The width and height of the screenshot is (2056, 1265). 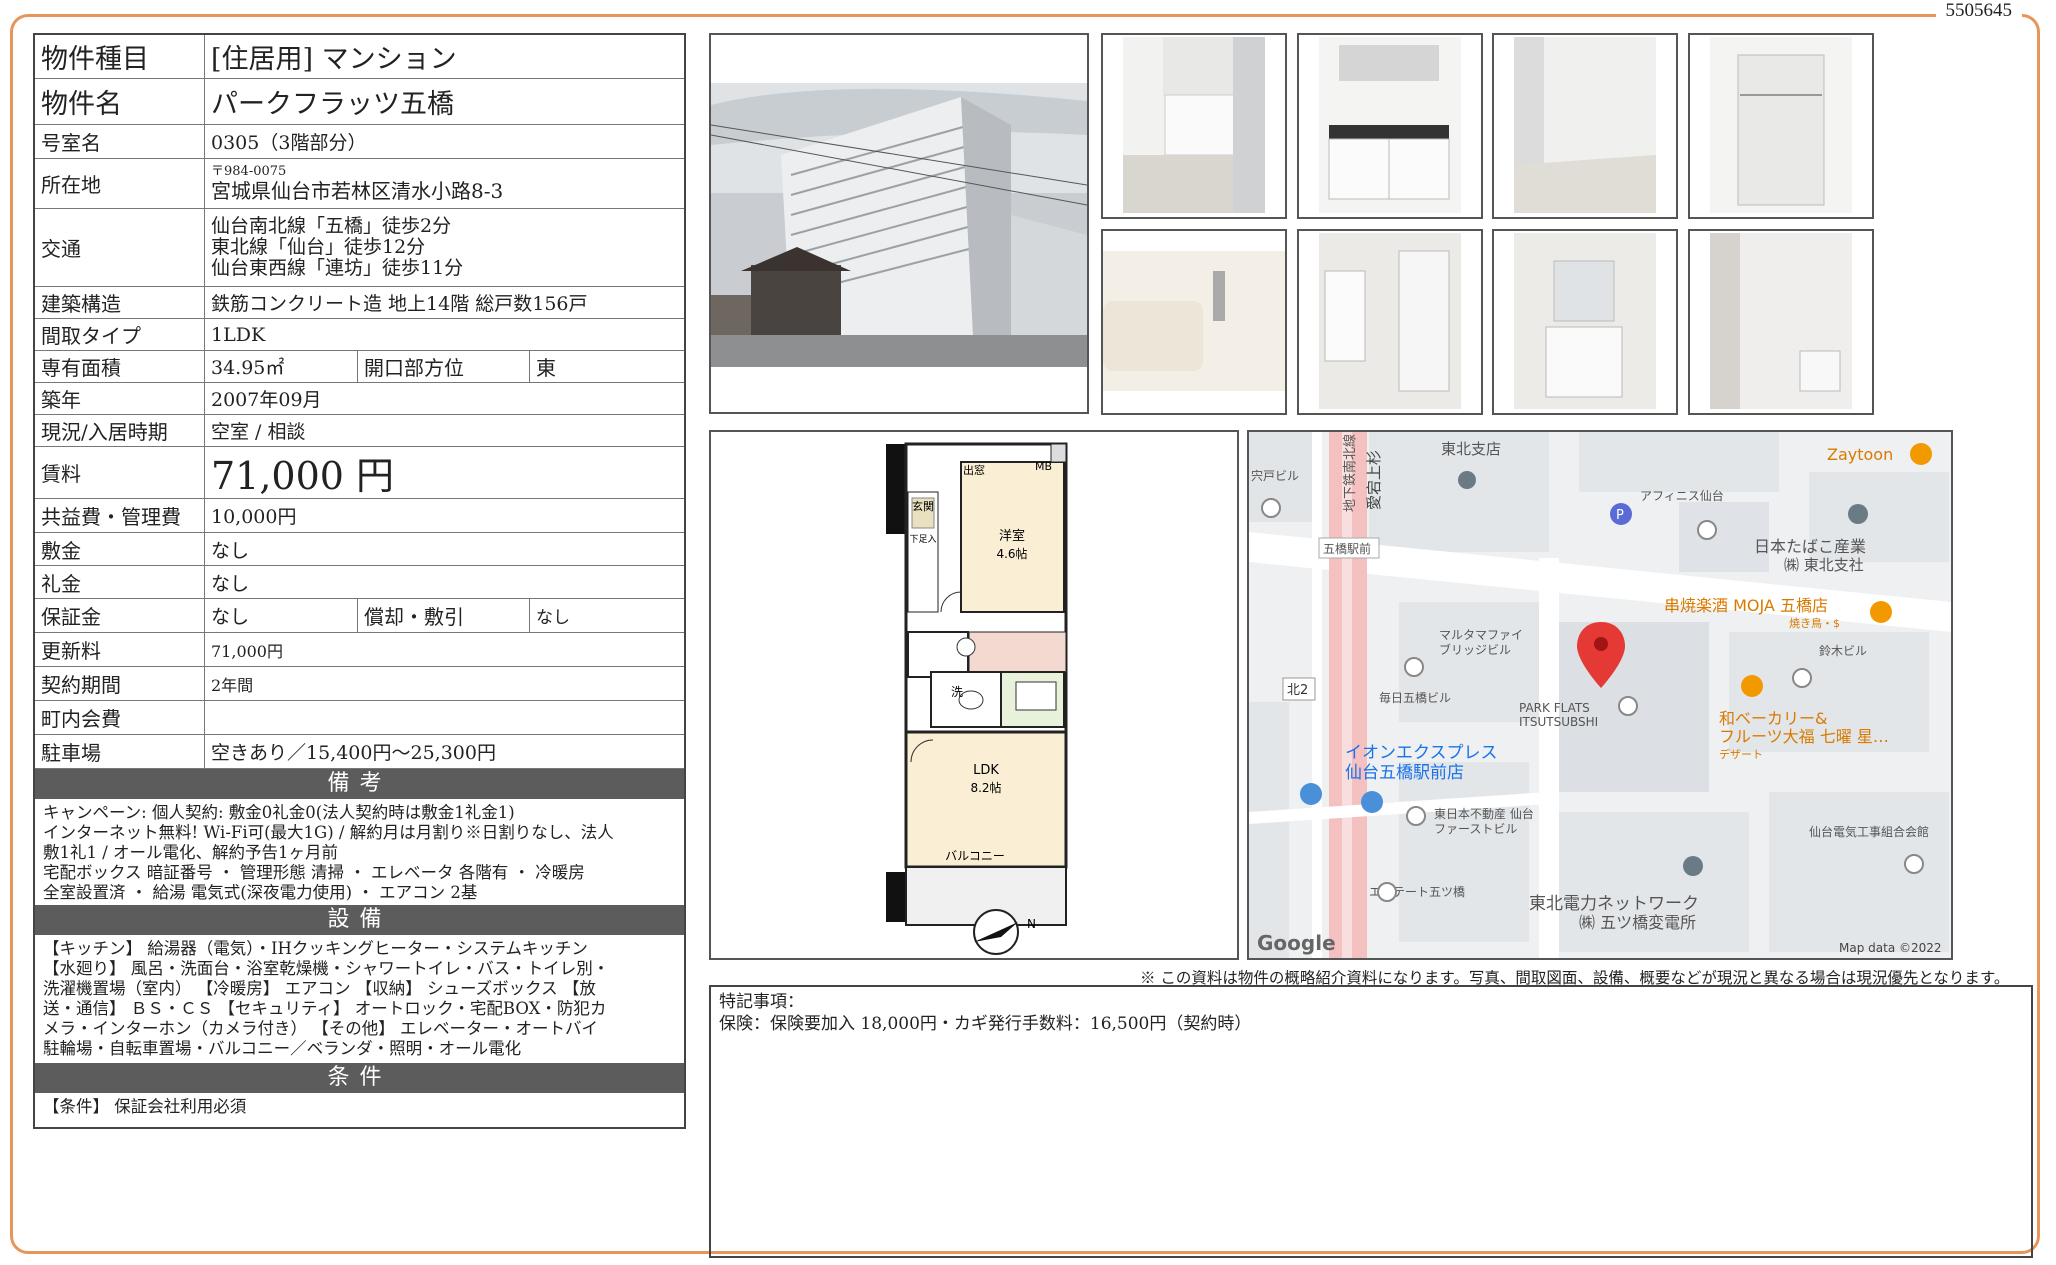 What do you see at coordinates (1869, 831) in the screenshot?
I see `map-label-denki-union: 仙台電気工事組合会館` at bounding box center [1869, 831].